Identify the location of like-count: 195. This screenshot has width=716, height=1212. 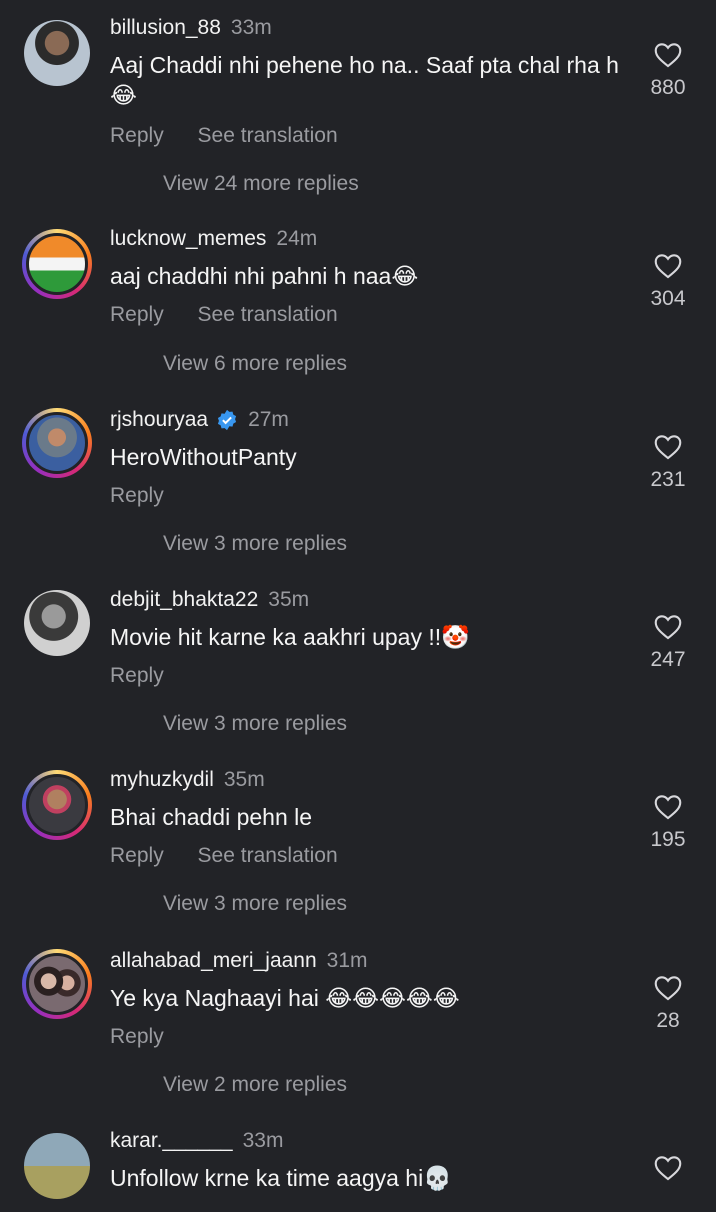
(668, 839).